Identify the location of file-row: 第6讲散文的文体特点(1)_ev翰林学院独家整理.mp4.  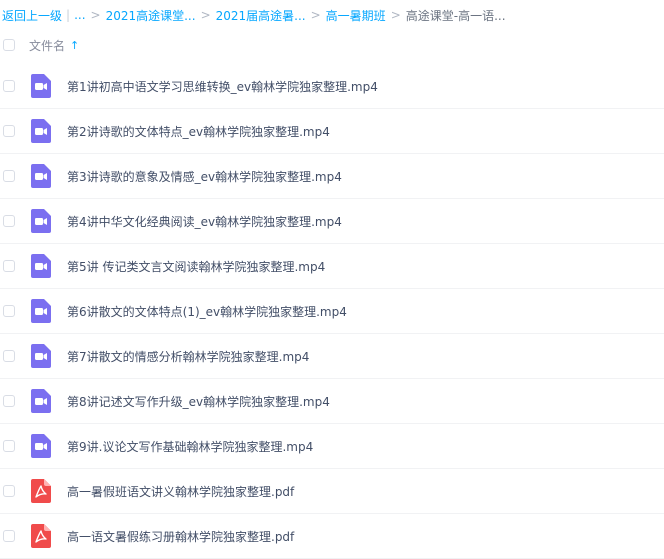
(332, 311).